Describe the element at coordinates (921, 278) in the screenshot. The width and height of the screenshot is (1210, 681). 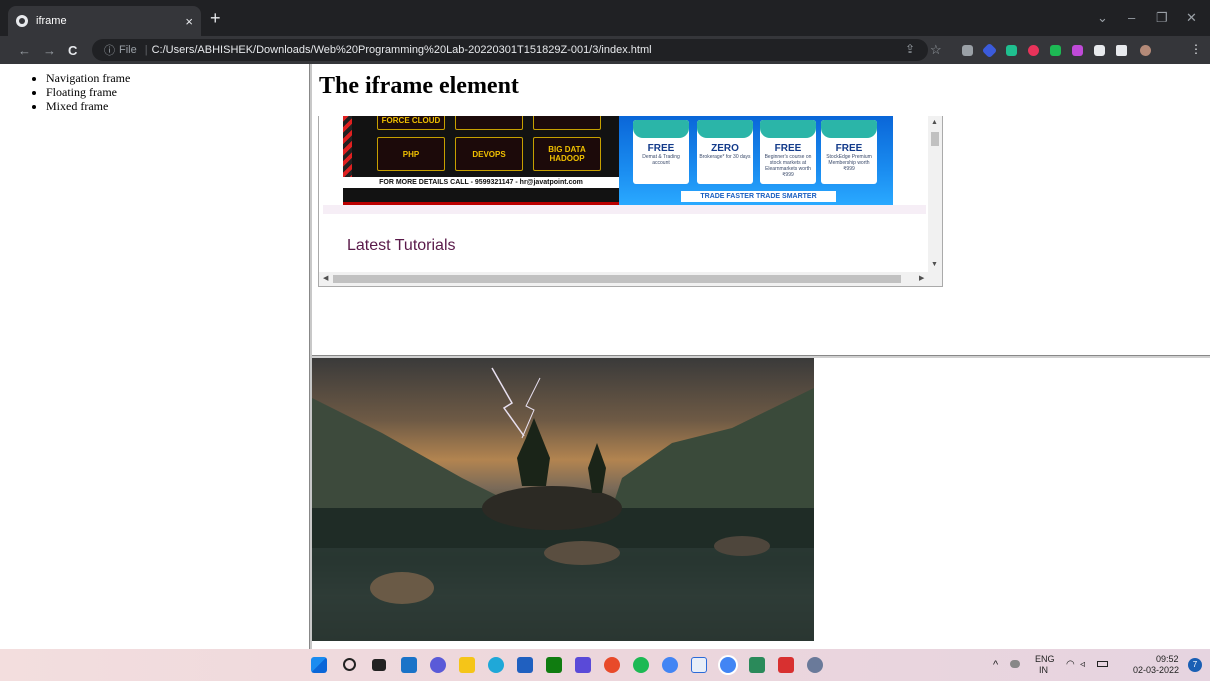
I see `scroll-right-arrow-icon: ▶` at that location.